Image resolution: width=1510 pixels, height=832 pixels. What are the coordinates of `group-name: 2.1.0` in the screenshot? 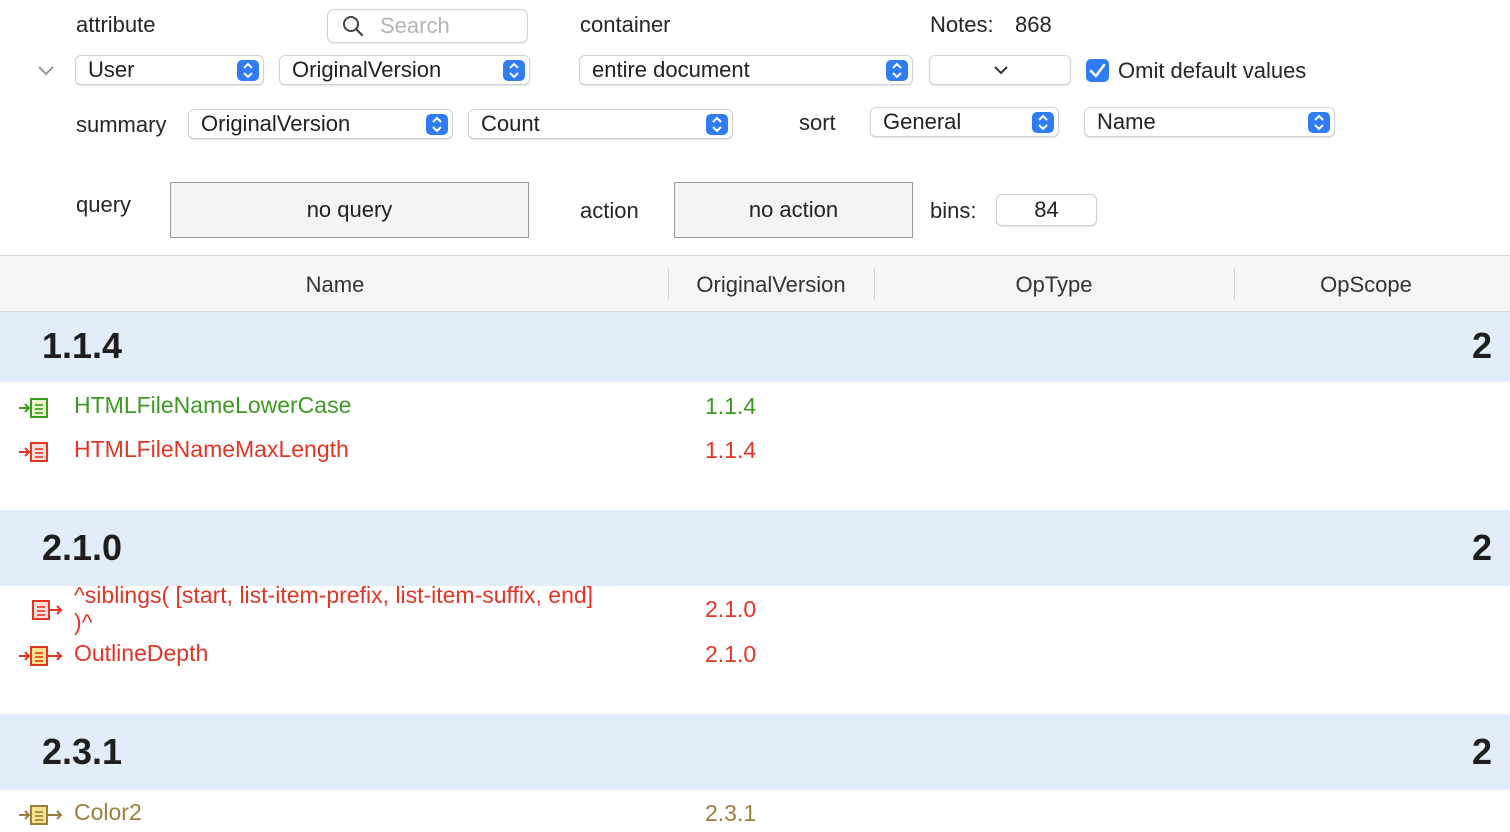 It's located at (82, 547).